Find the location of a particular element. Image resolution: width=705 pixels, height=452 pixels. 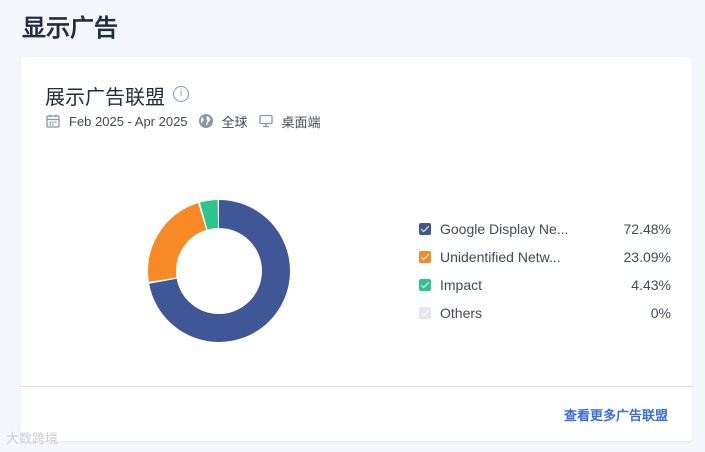

legend-value: 72.48% is located at coordinates (647, 229).